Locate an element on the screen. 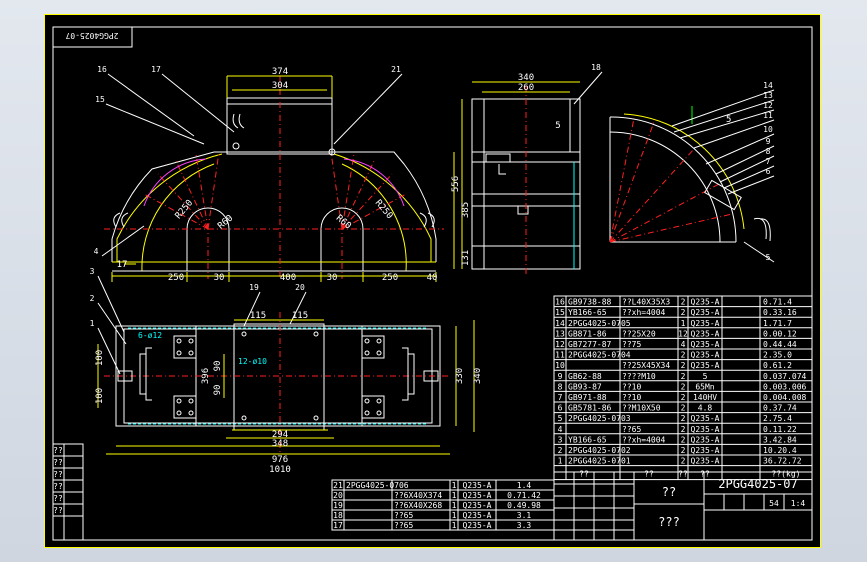  balloon-9: 9 is located at coordinates (768, 141).